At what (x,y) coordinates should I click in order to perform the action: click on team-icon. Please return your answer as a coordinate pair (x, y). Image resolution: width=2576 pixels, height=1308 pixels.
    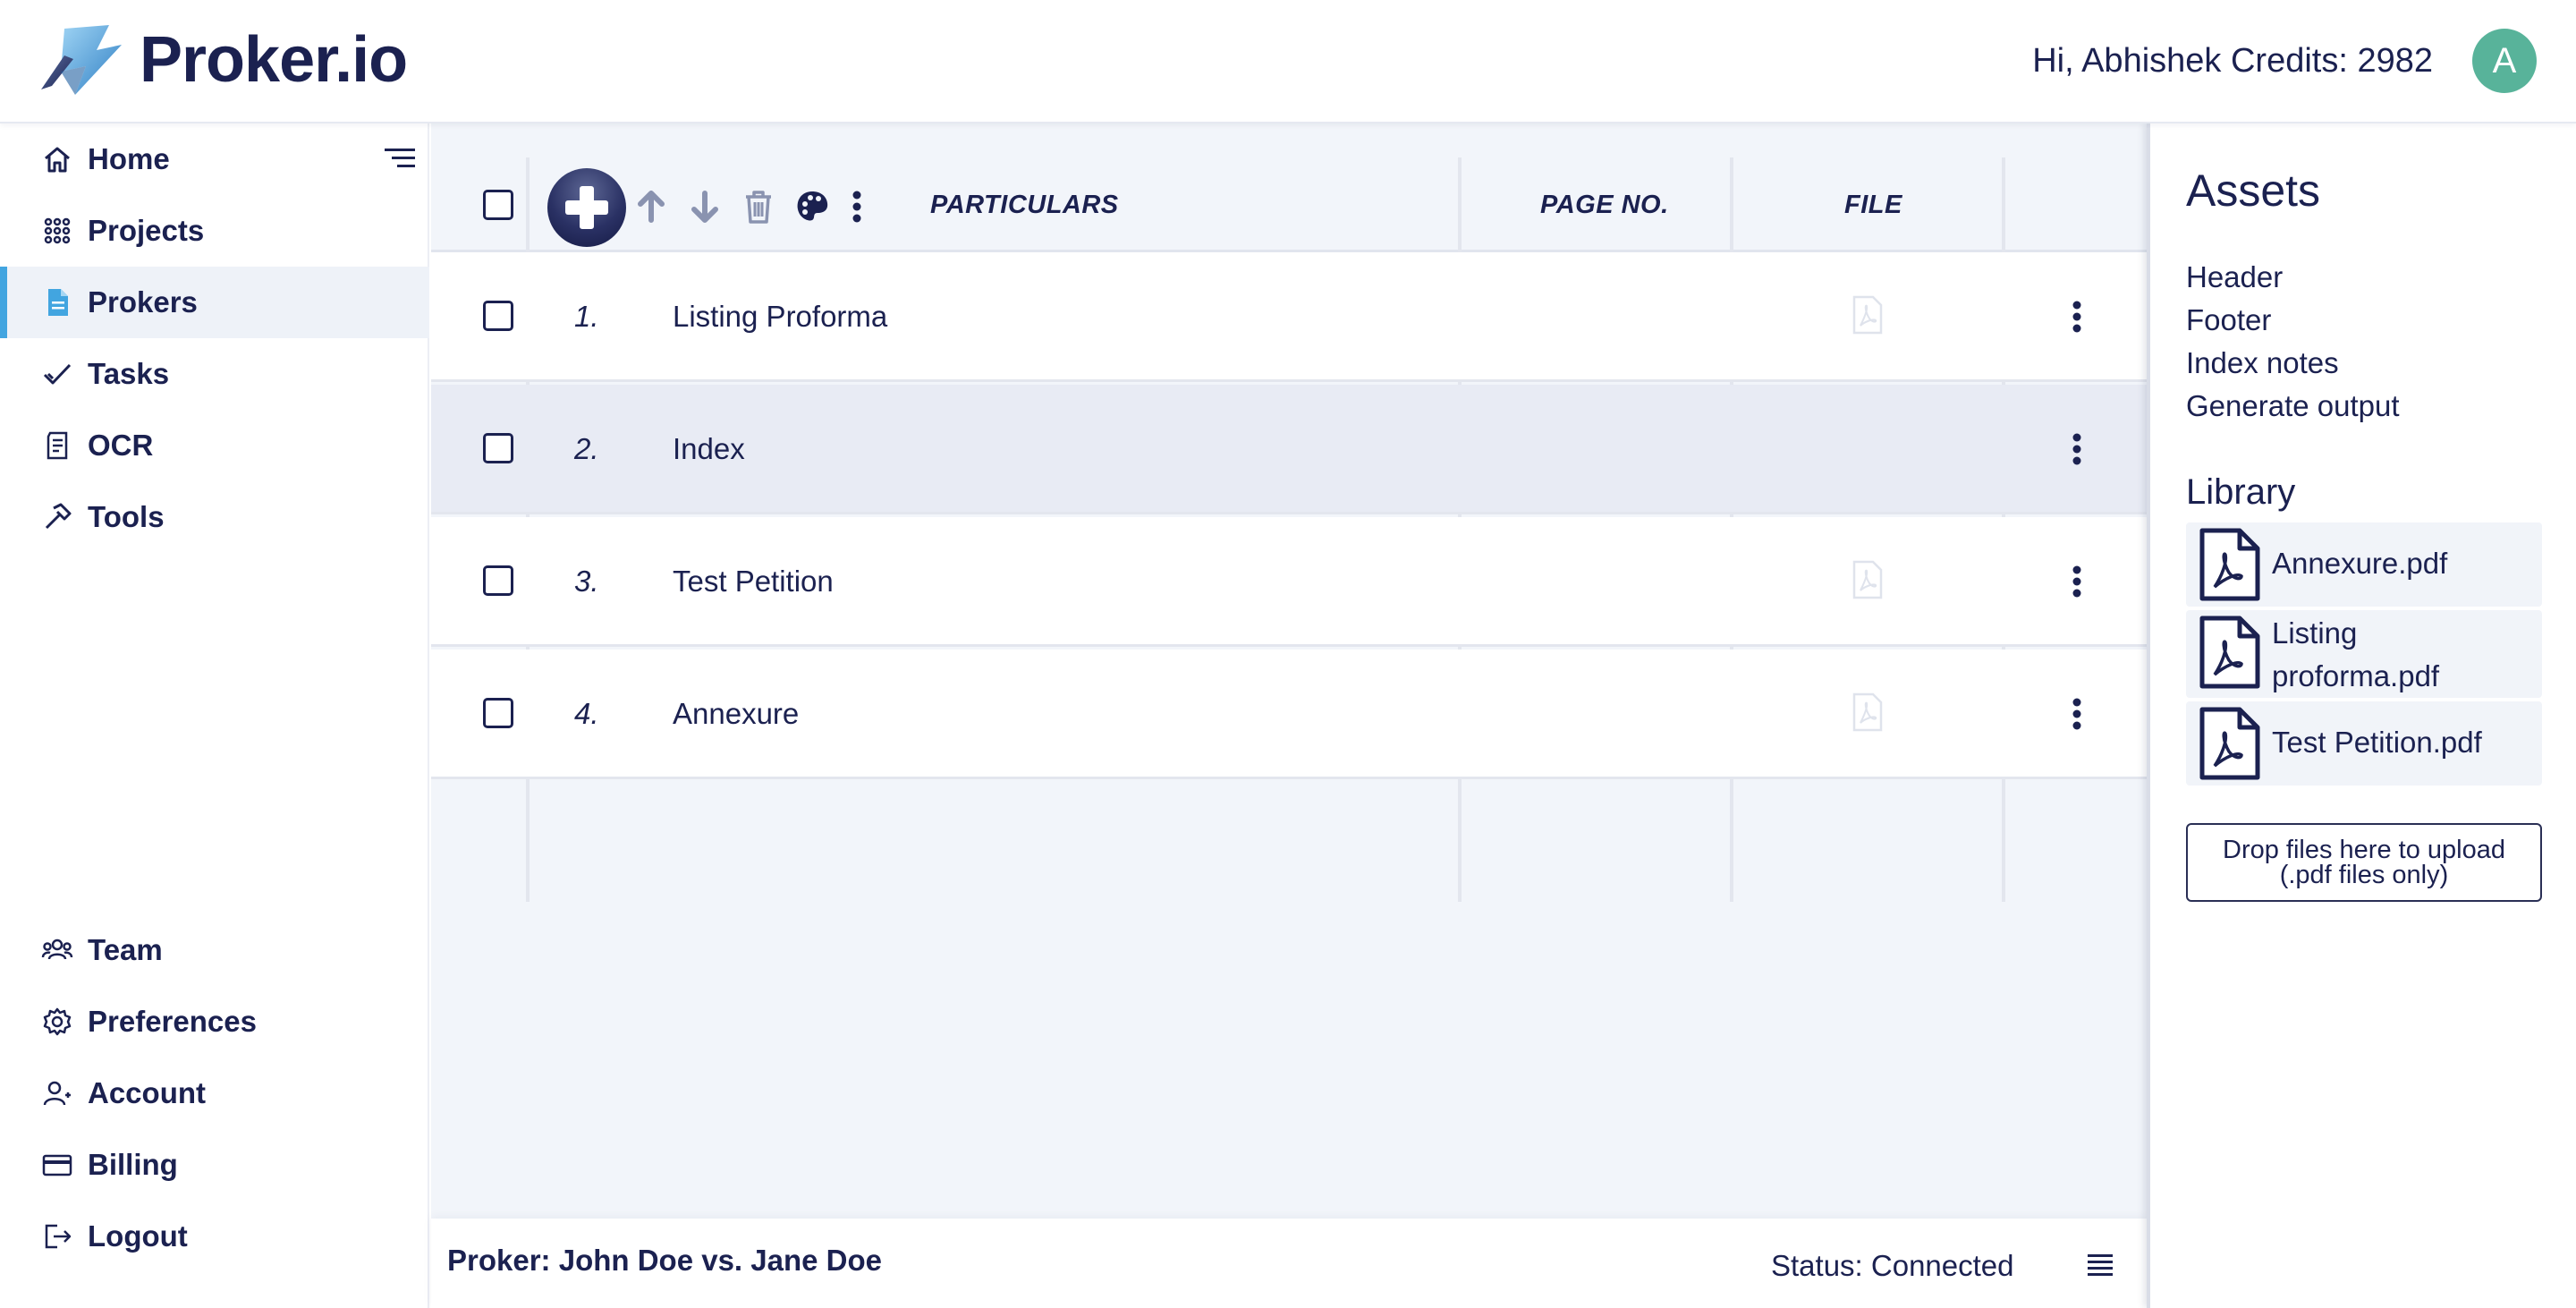
    Looking at the image, I should click on (57, 950).